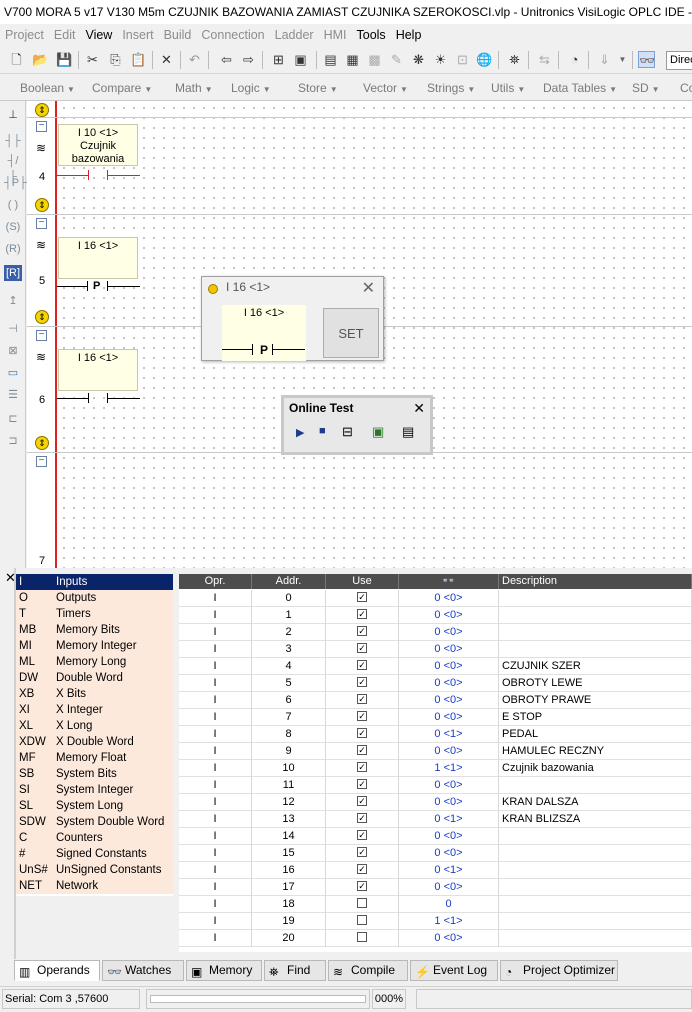 Image resolution: width=692 pixels, height=1012 pixels. I want to click on menu-ladder: Ladder, so click(294, 35).